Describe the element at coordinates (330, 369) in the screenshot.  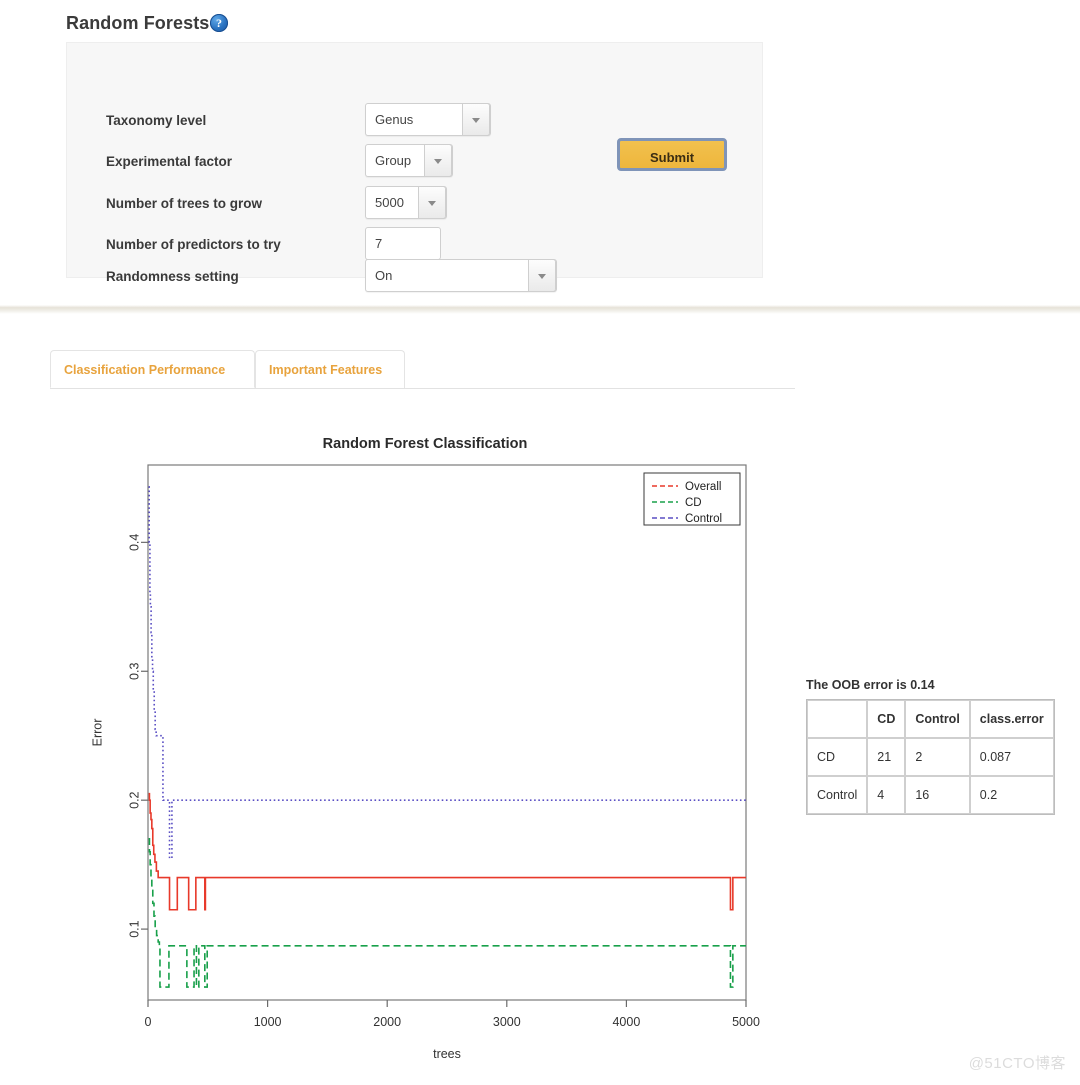
I see `tab-important-features: Important Features` at that location.